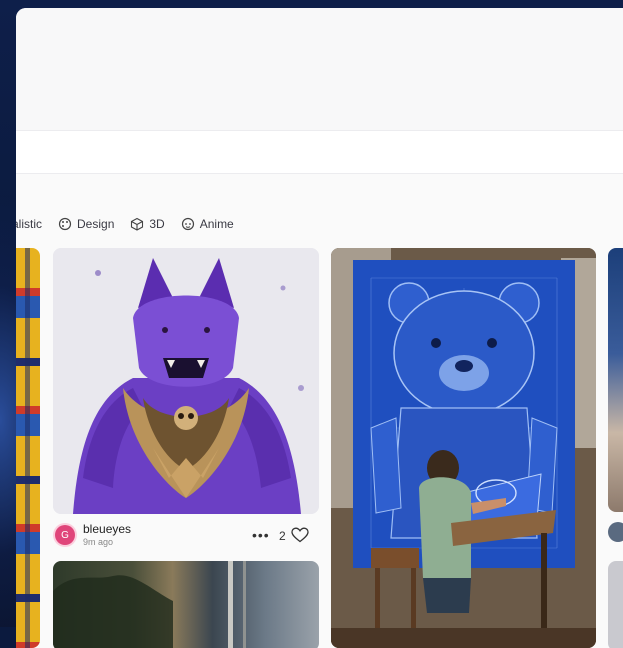 The image size is (623, 648). Describe the element at coordinates (187, 224) in the screenshot. I see `anime-face-icon` at that location.